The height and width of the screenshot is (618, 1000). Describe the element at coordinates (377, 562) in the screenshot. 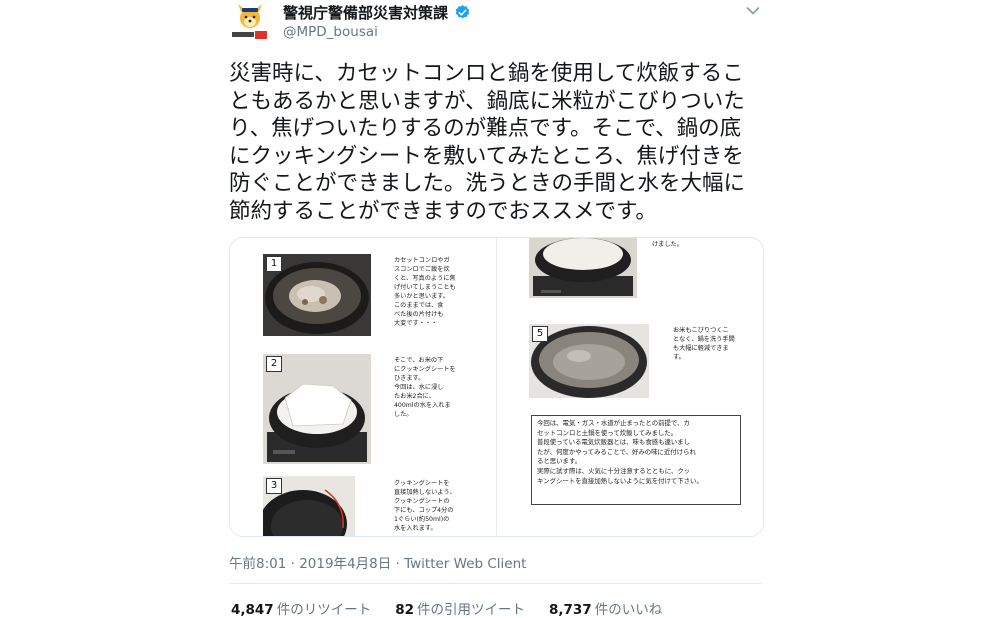

I see `tweet-timestamp: 午前8:01 · 2019年4月8日 · Twitter Web Client` at that location.